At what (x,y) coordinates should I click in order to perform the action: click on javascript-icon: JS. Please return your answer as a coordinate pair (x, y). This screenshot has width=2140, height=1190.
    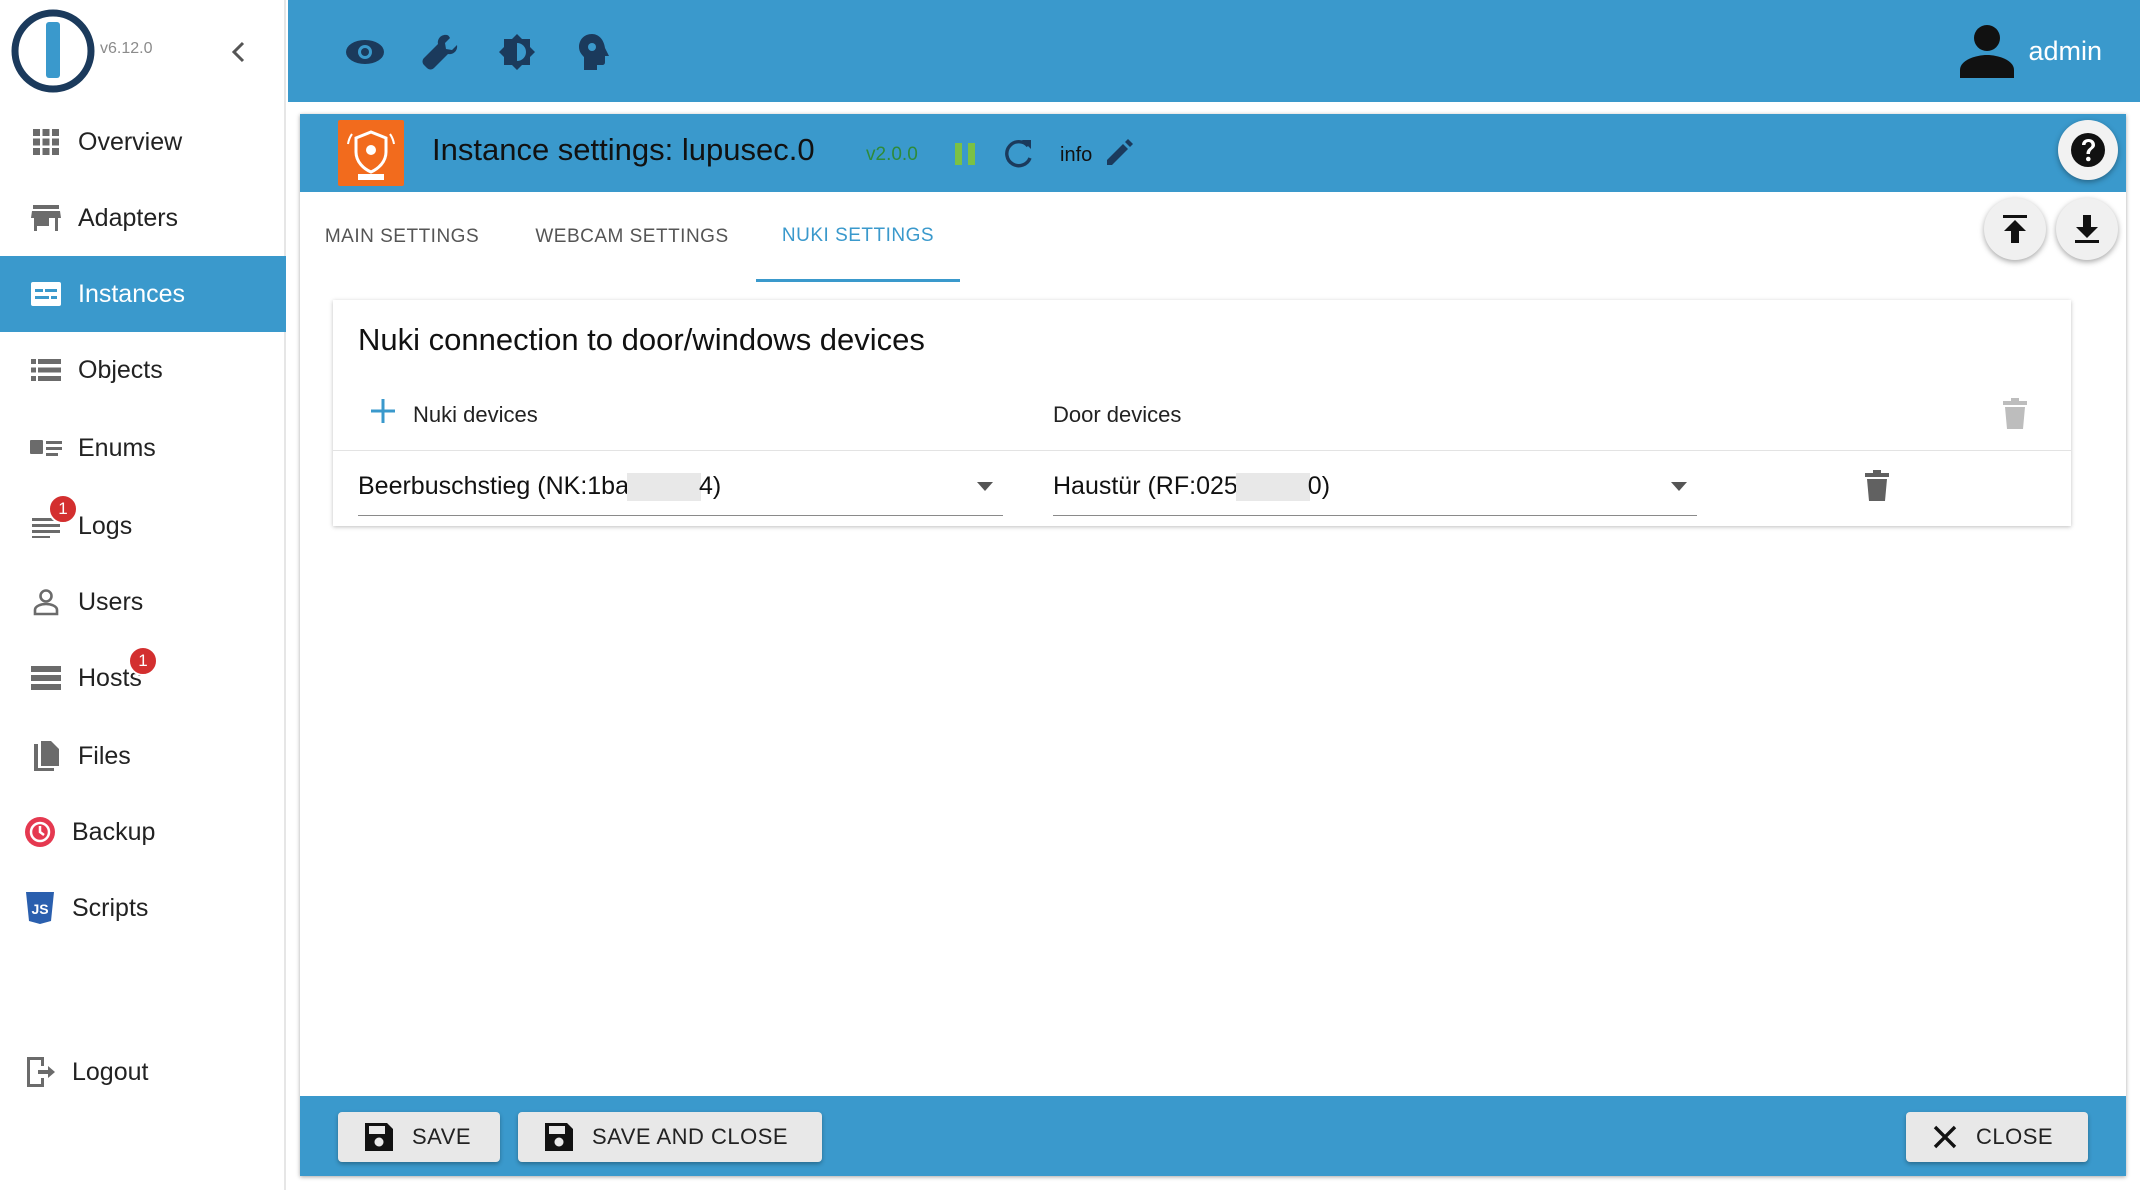
    Looking at the image, I should click on (40, 908).